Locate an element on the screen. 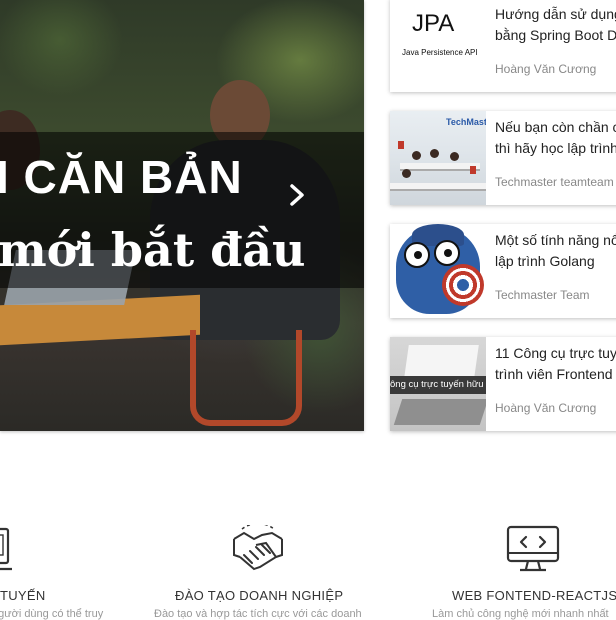 The width and height of the screenshot is (616, 620). article-title-line2: lập trình Golang is located at coordinates (545, 261).